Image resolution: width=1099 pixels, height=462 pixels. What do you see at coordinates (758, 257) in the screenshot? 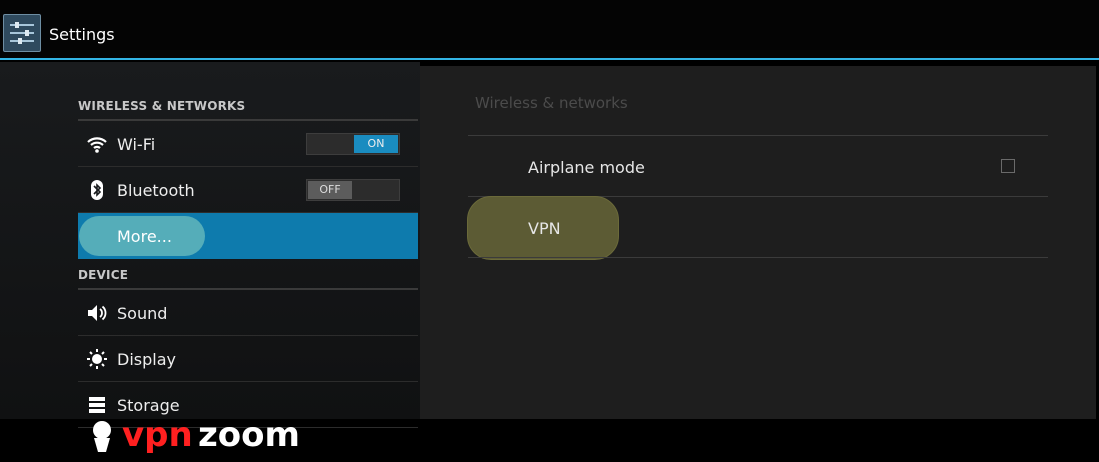
I see `detail-divider` at bounding box center [758, 257].